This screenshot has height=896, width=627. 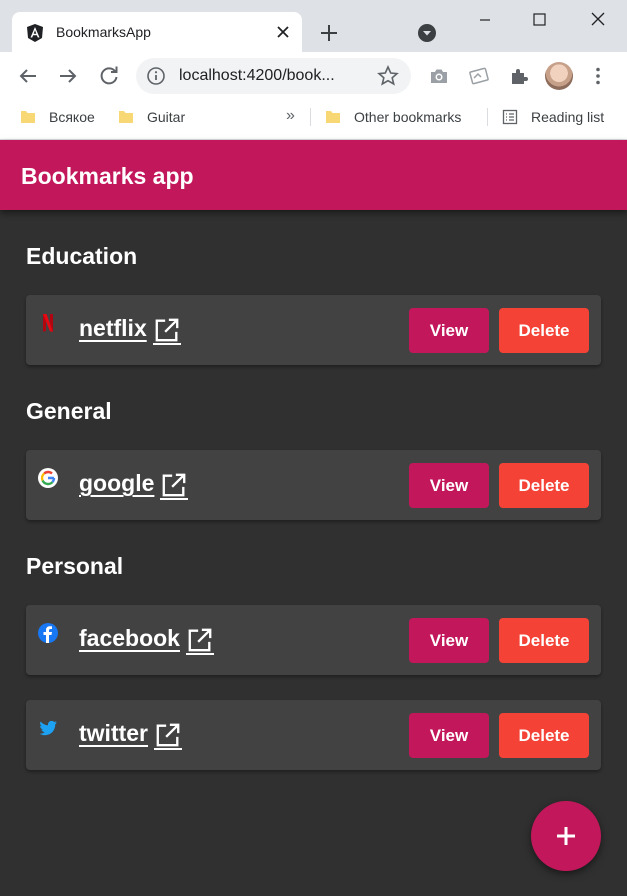 What do you see at coordinates (439, 76) in the screenshot?
I see `camera-icon` at bounding box center [439, 76].